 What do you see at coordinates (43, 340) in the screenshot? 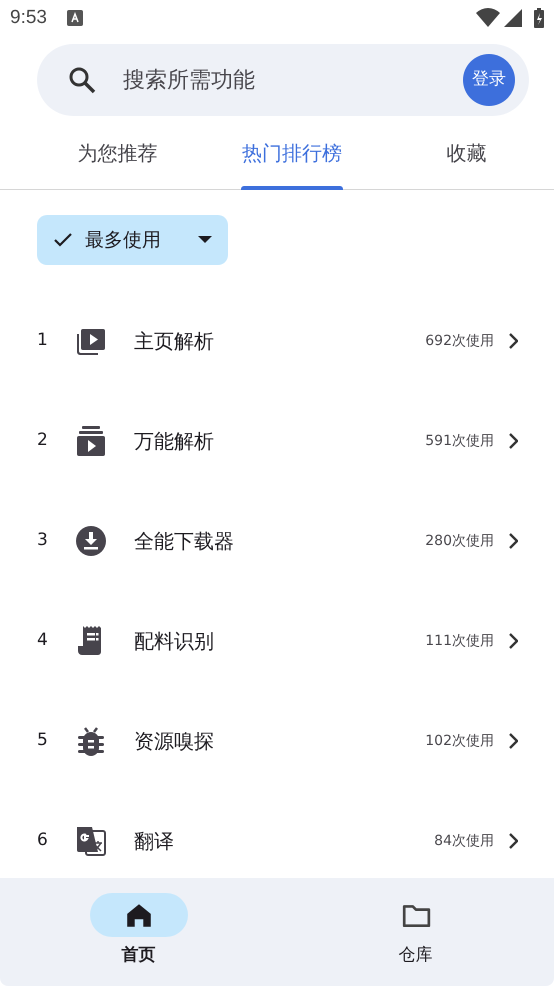
I see `rank-number: 1` at bounding box center [43, 340].